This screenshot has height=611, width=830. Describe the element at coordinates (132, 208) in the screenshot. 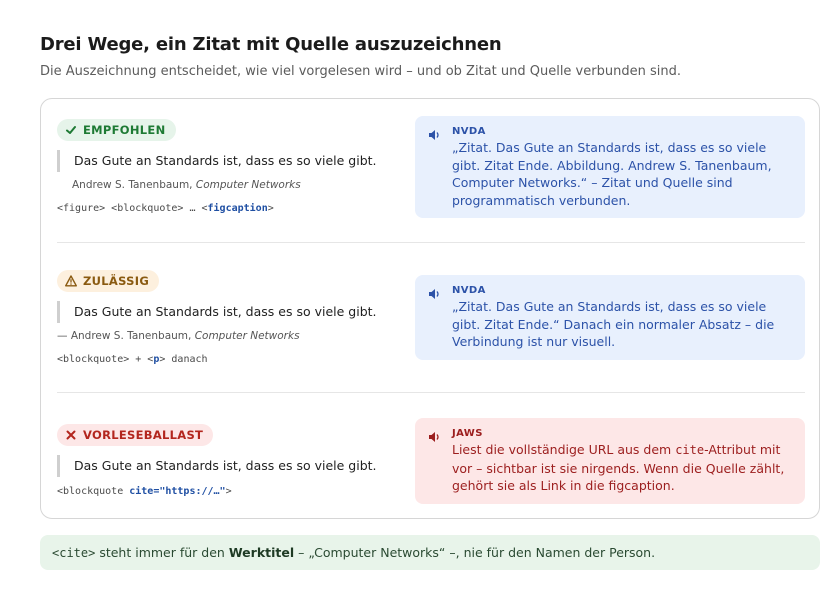

I see `code-part: <figure> <blockquote> … <` at that location.